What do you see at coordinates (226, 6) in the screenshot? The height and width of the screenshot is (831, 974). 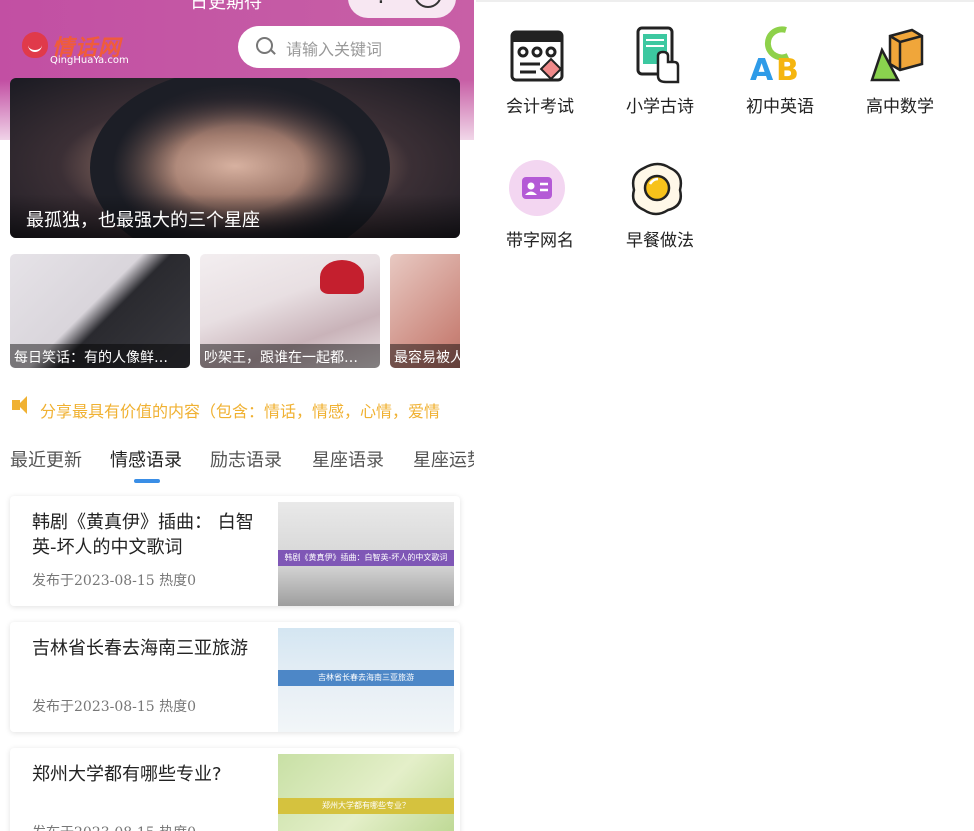 I see `app-title: 日更期待` at bounding box center [226, 6].